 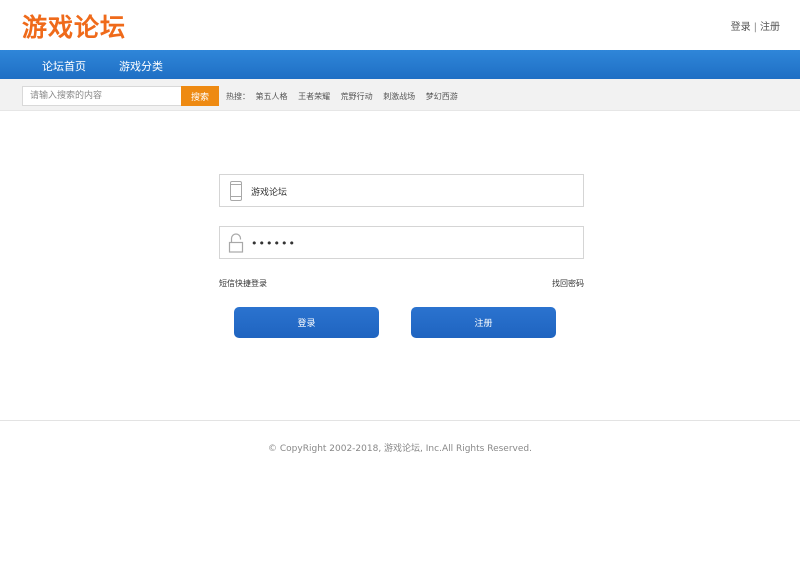 I want to click on username-input, so click(x=411, y=191).